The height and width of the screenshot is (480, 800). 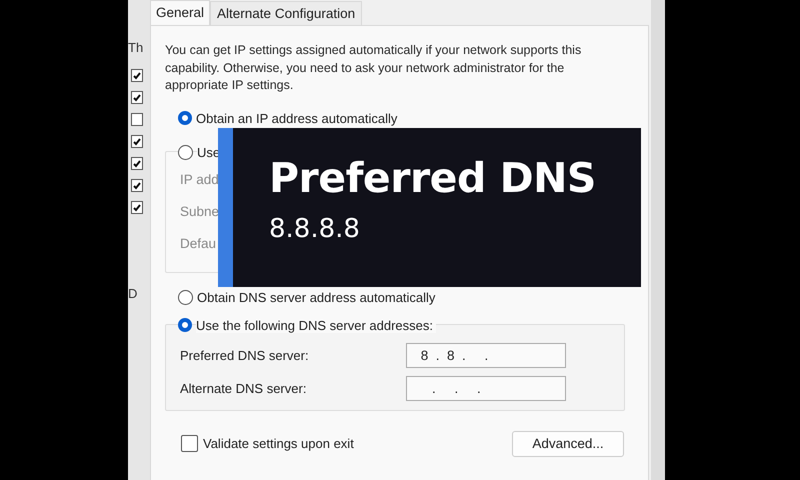 What do you see at coordinates (373, 68) in the screenshot?
I see `description-text: You can get IP settings assigned automatically if your network supports this capability. Otherwise, you need to ask your network administrator for the appropriate IP settings.` at bounding box center [373, 68].